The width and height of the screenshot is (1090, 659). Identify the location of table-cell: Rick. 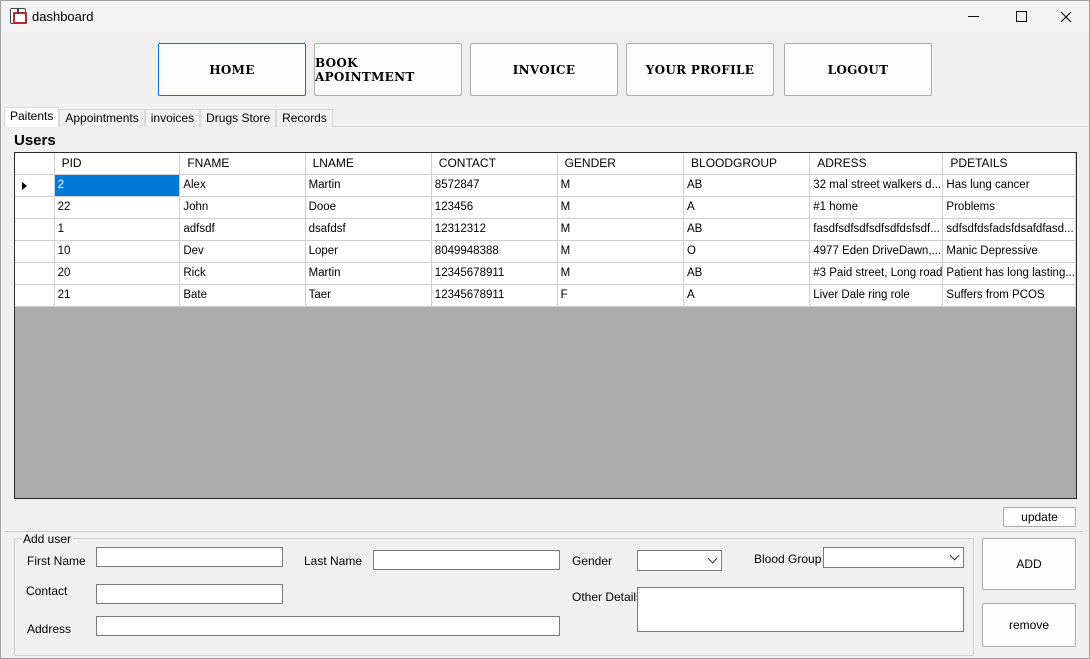
(242, 273).